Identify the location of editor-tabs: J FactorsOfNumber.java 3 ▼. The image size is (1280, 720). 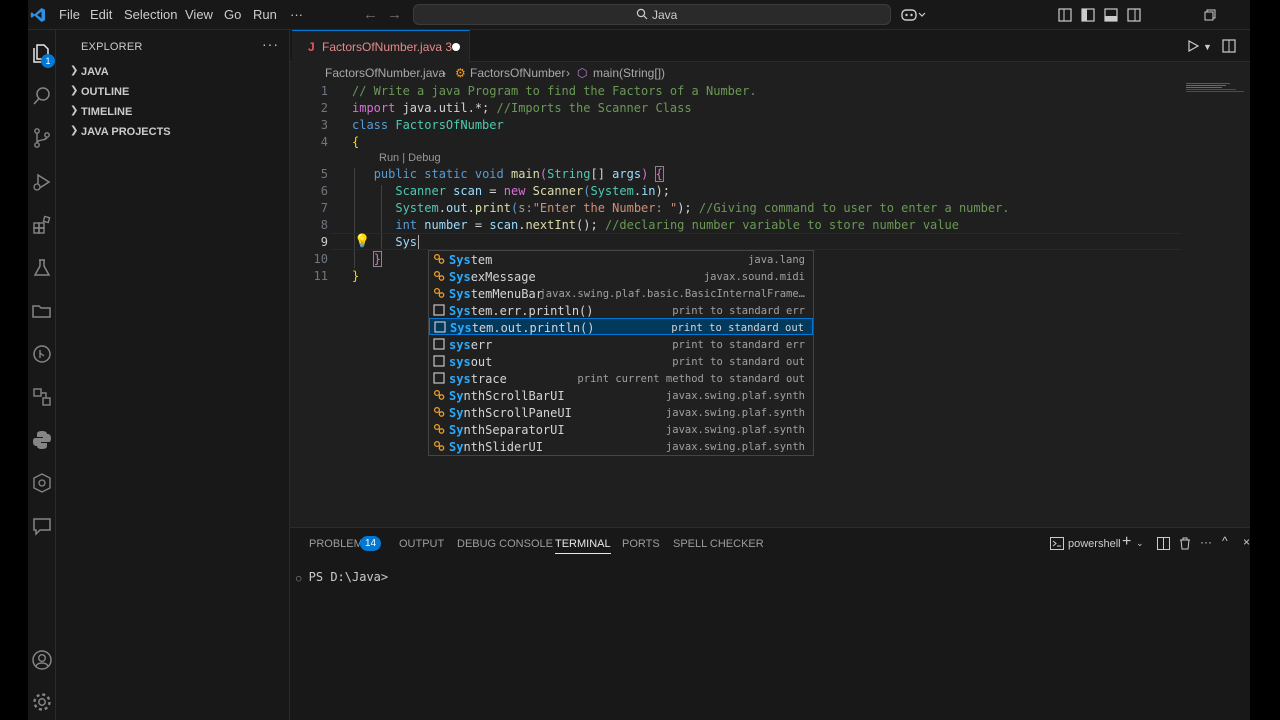
(770, 46).